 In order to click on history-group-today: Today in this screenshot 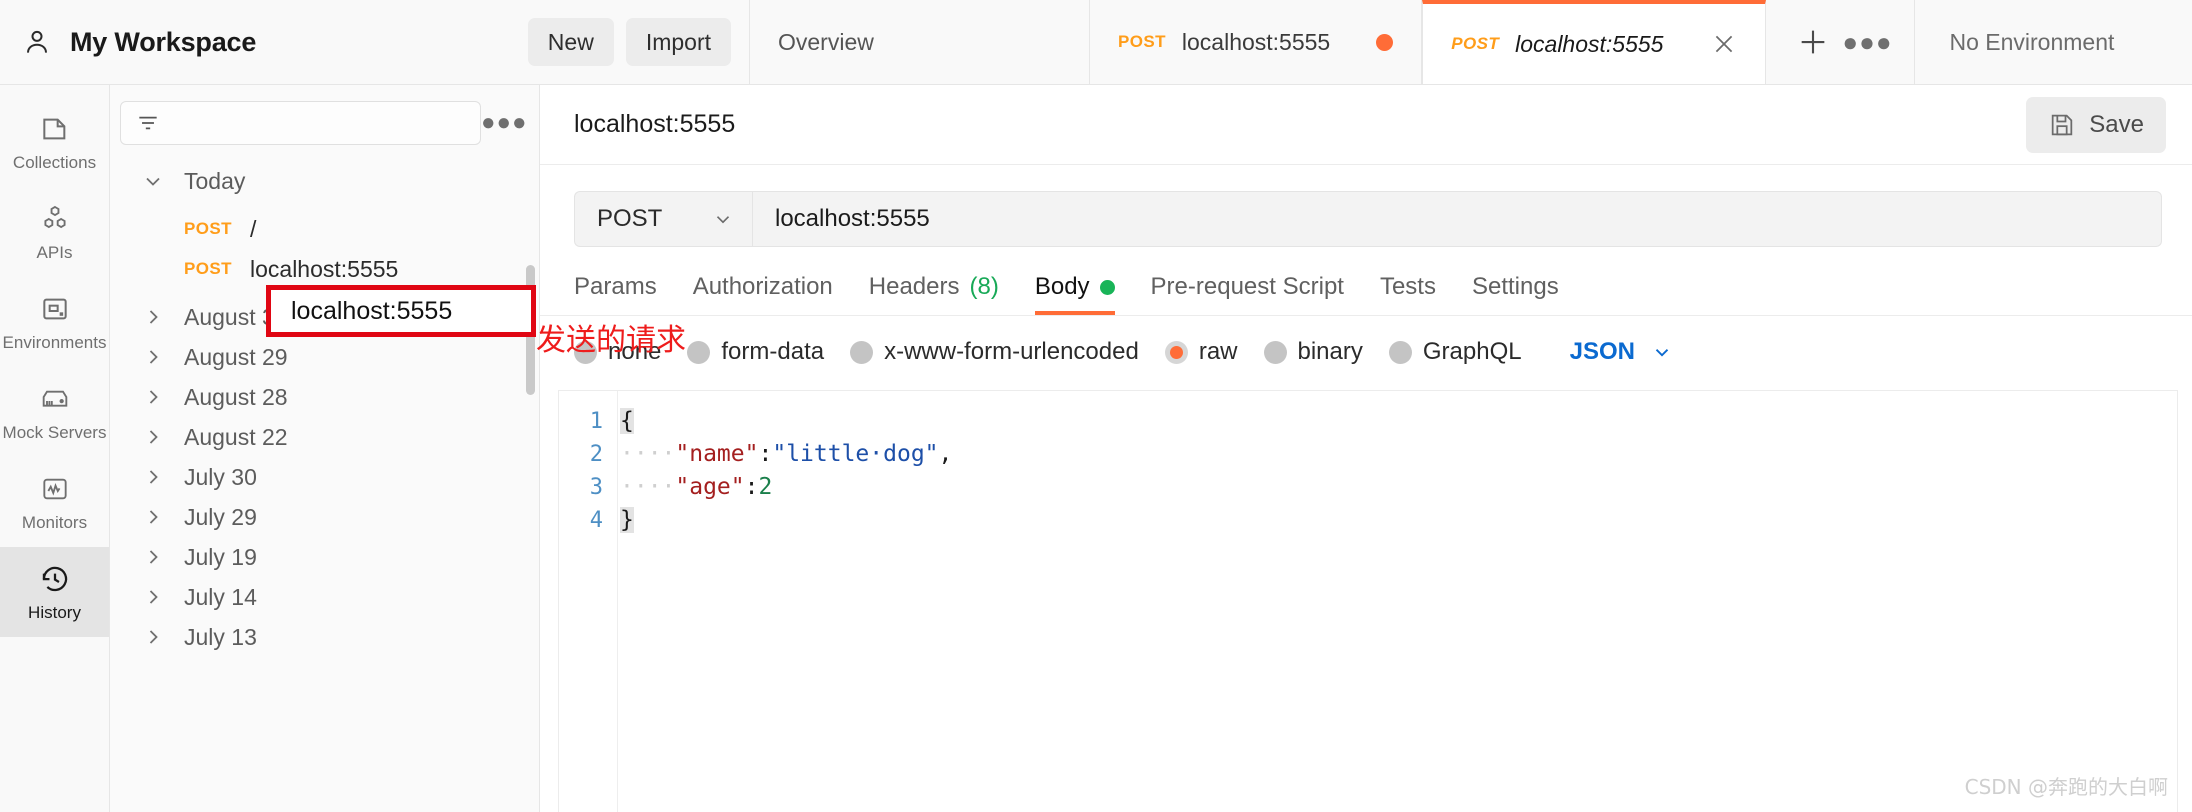, I will do `click(324, 181)`.